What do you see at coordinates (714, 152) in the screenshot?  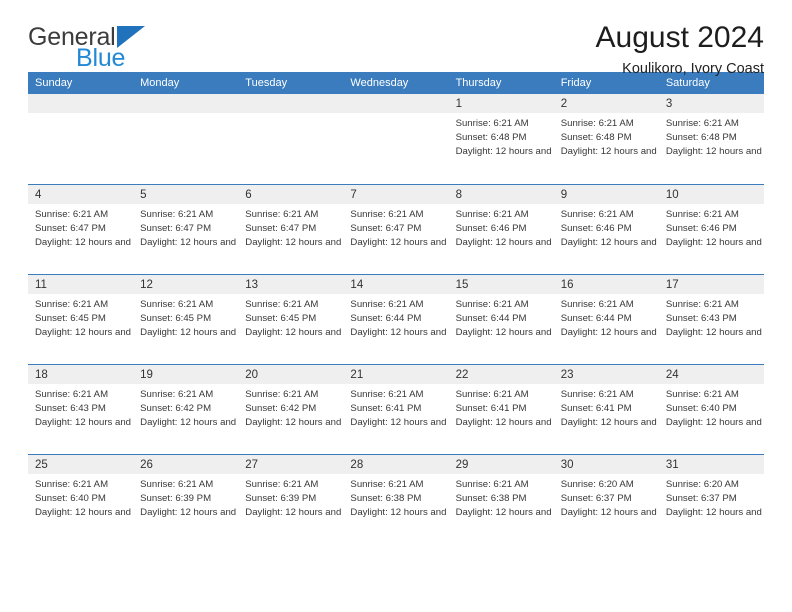 I see `daylight-text: Daylight: 12 hours and 26 minutes.` at bounding box center [714, 152].